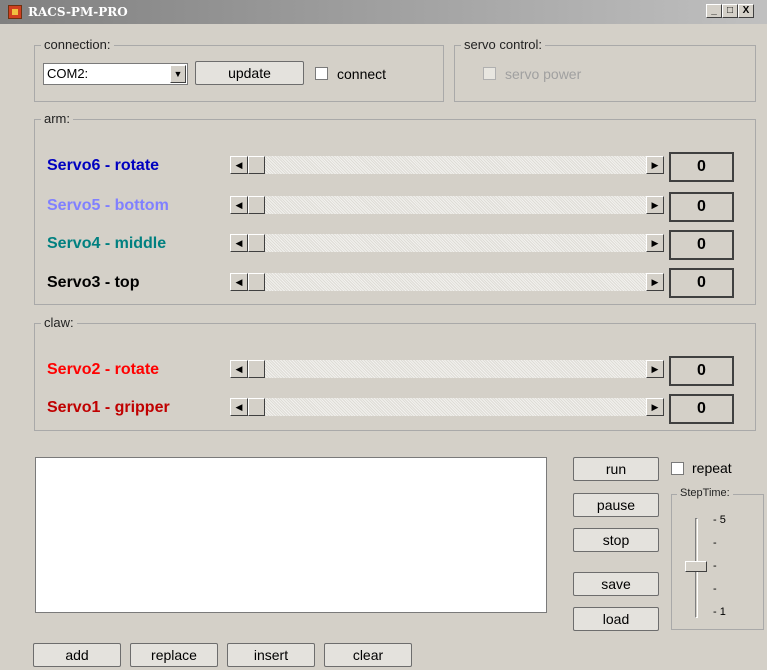 The image size is (767, 670). What do you see at coordinates (103, 165) in the screenshot?
I see `servo6-label: Servo6 - rotate` at bounding box center [103, 165].